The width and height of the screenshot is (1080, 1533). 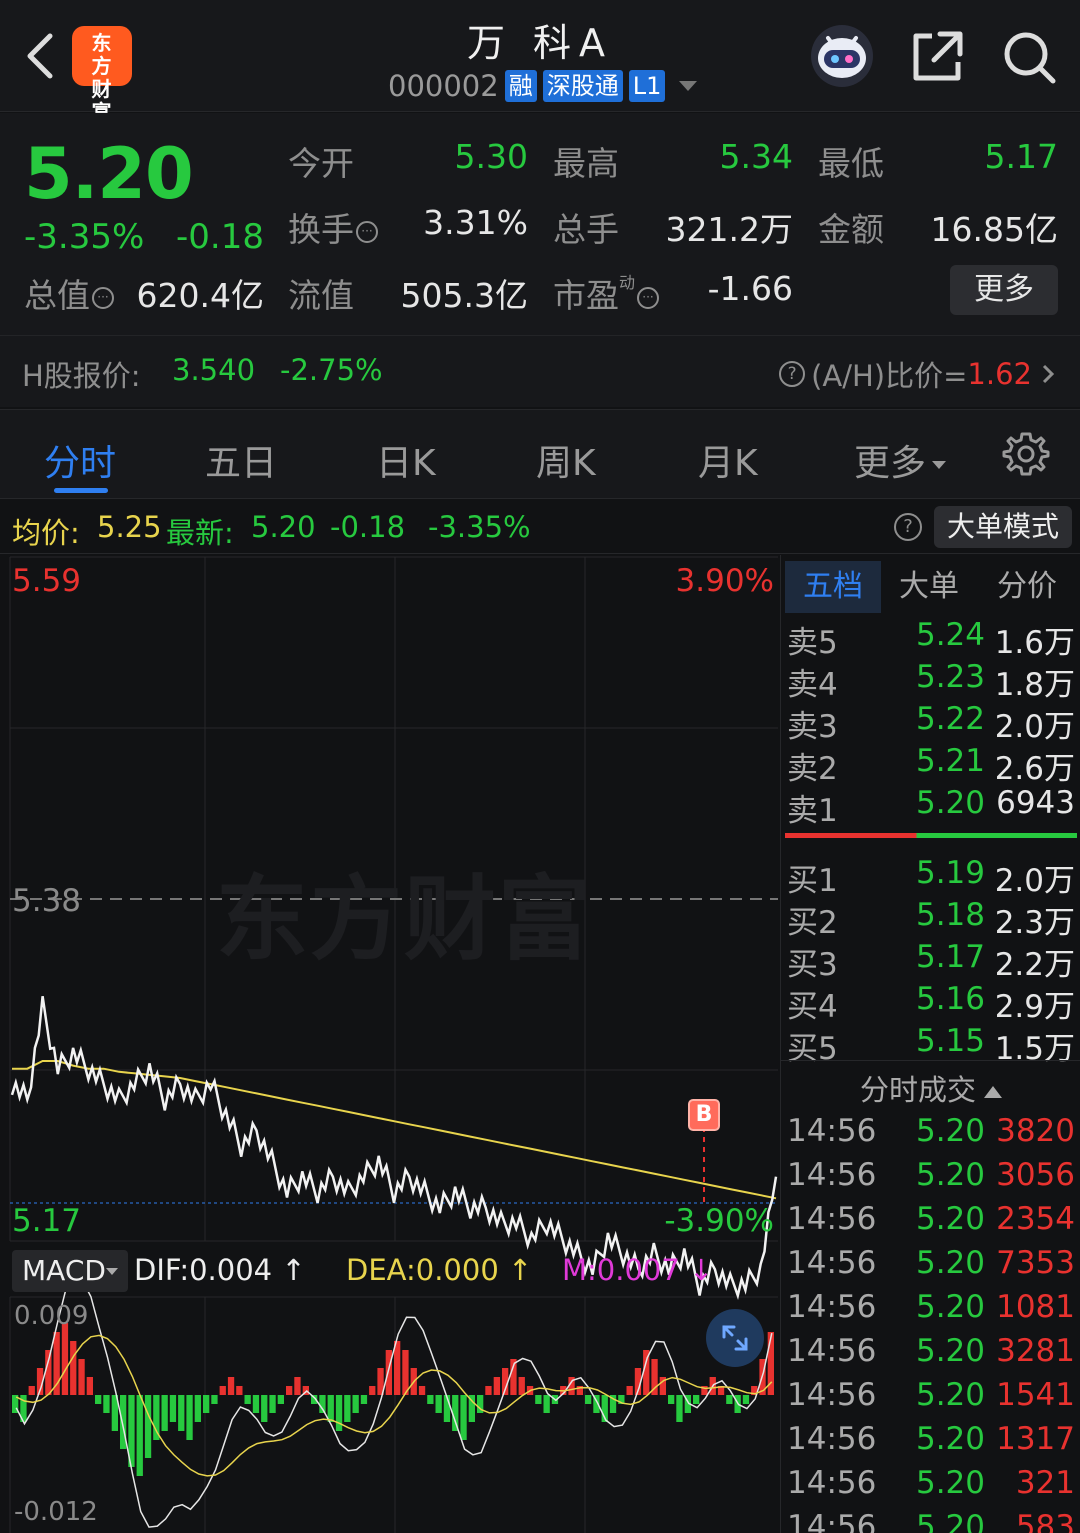 What do you see at coordinates (586, 163) in the screenshot?
I see `high-label: 最高` at bounding box center [586, 163].